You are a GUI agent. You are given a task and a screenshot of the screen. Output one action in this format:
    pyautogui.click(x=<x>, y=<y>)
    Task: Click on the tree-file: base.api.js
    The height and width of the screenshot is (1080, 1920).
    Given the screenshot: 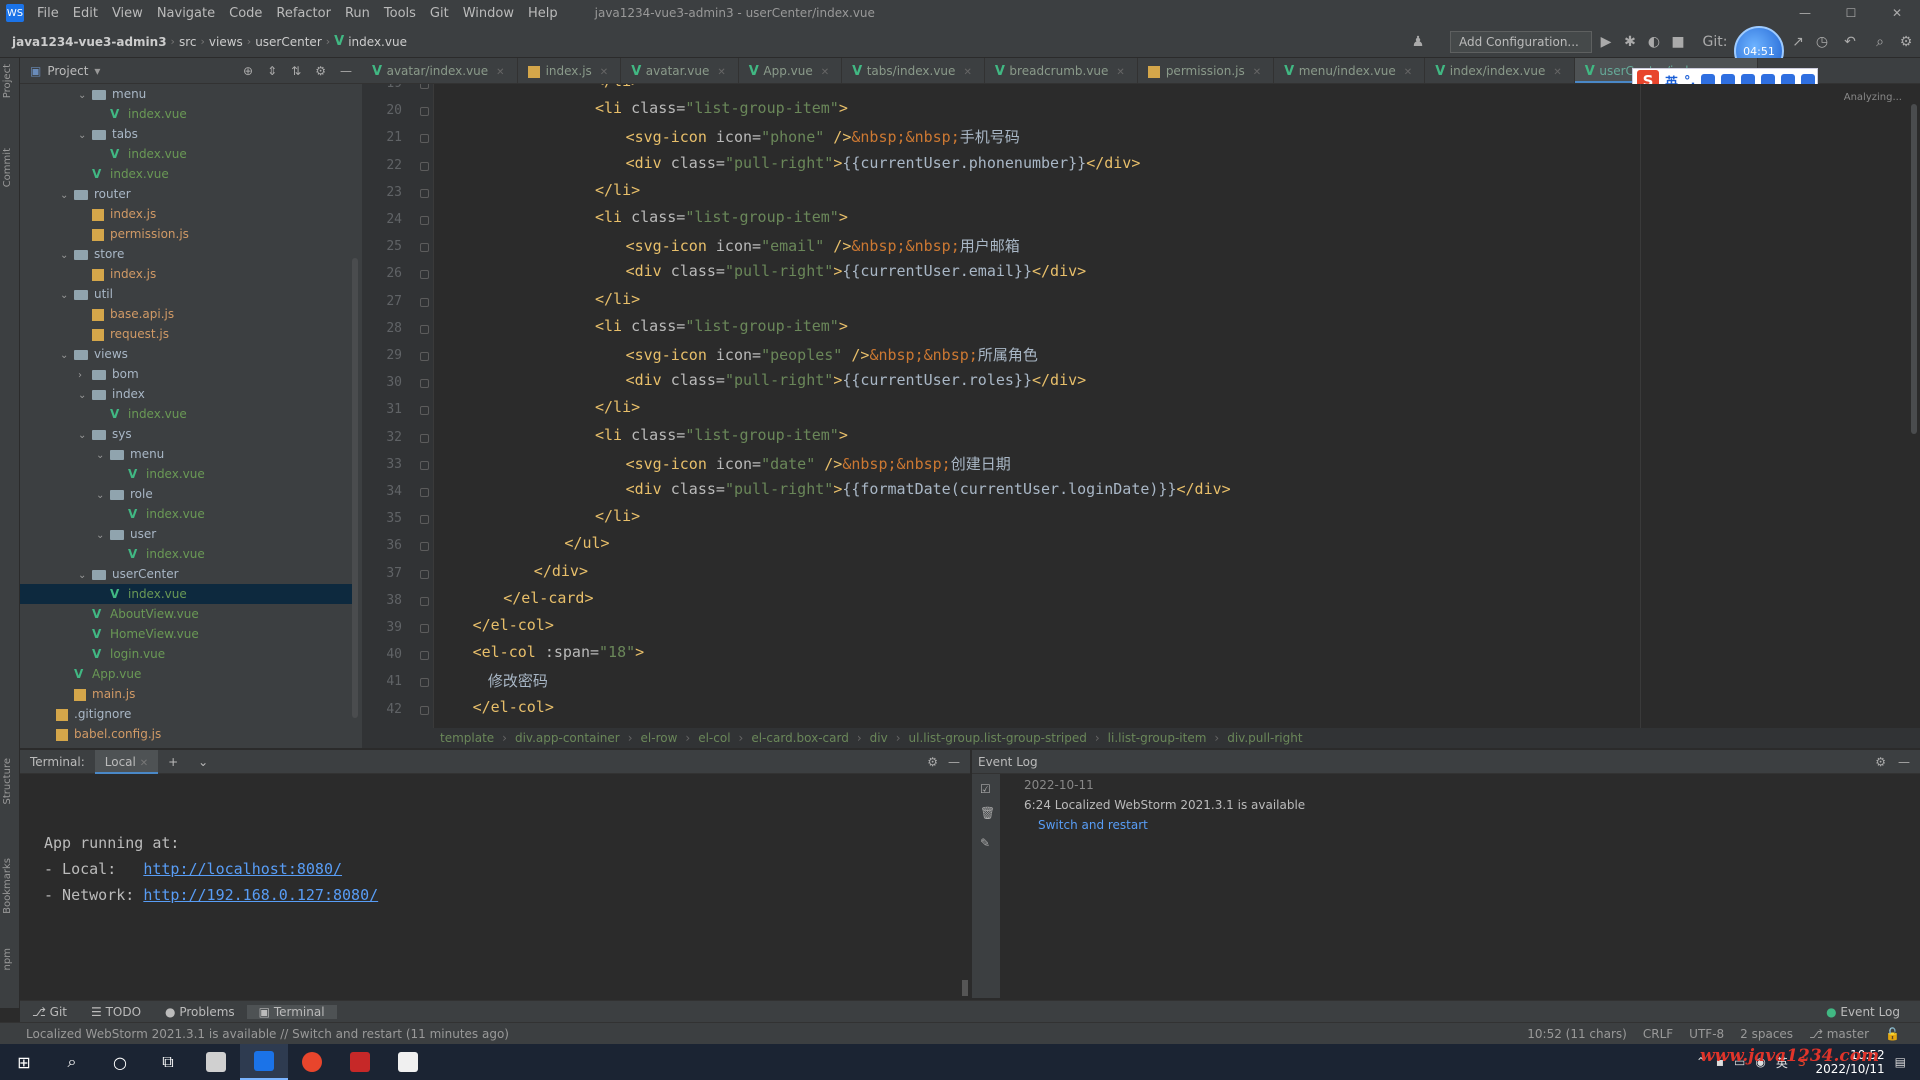 What is the action you would take?
    pyautogui.click(x=186, y=314)
    